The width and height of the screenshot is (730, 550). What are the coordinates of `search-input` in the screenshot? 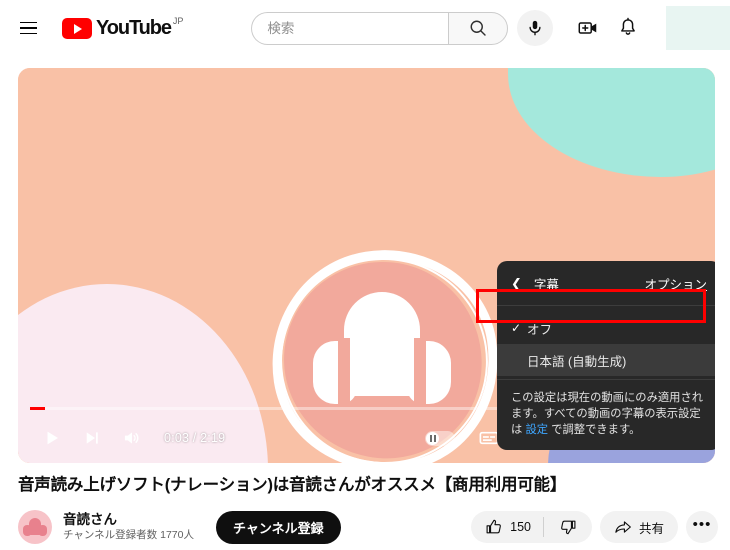 It's located at (358, 28).